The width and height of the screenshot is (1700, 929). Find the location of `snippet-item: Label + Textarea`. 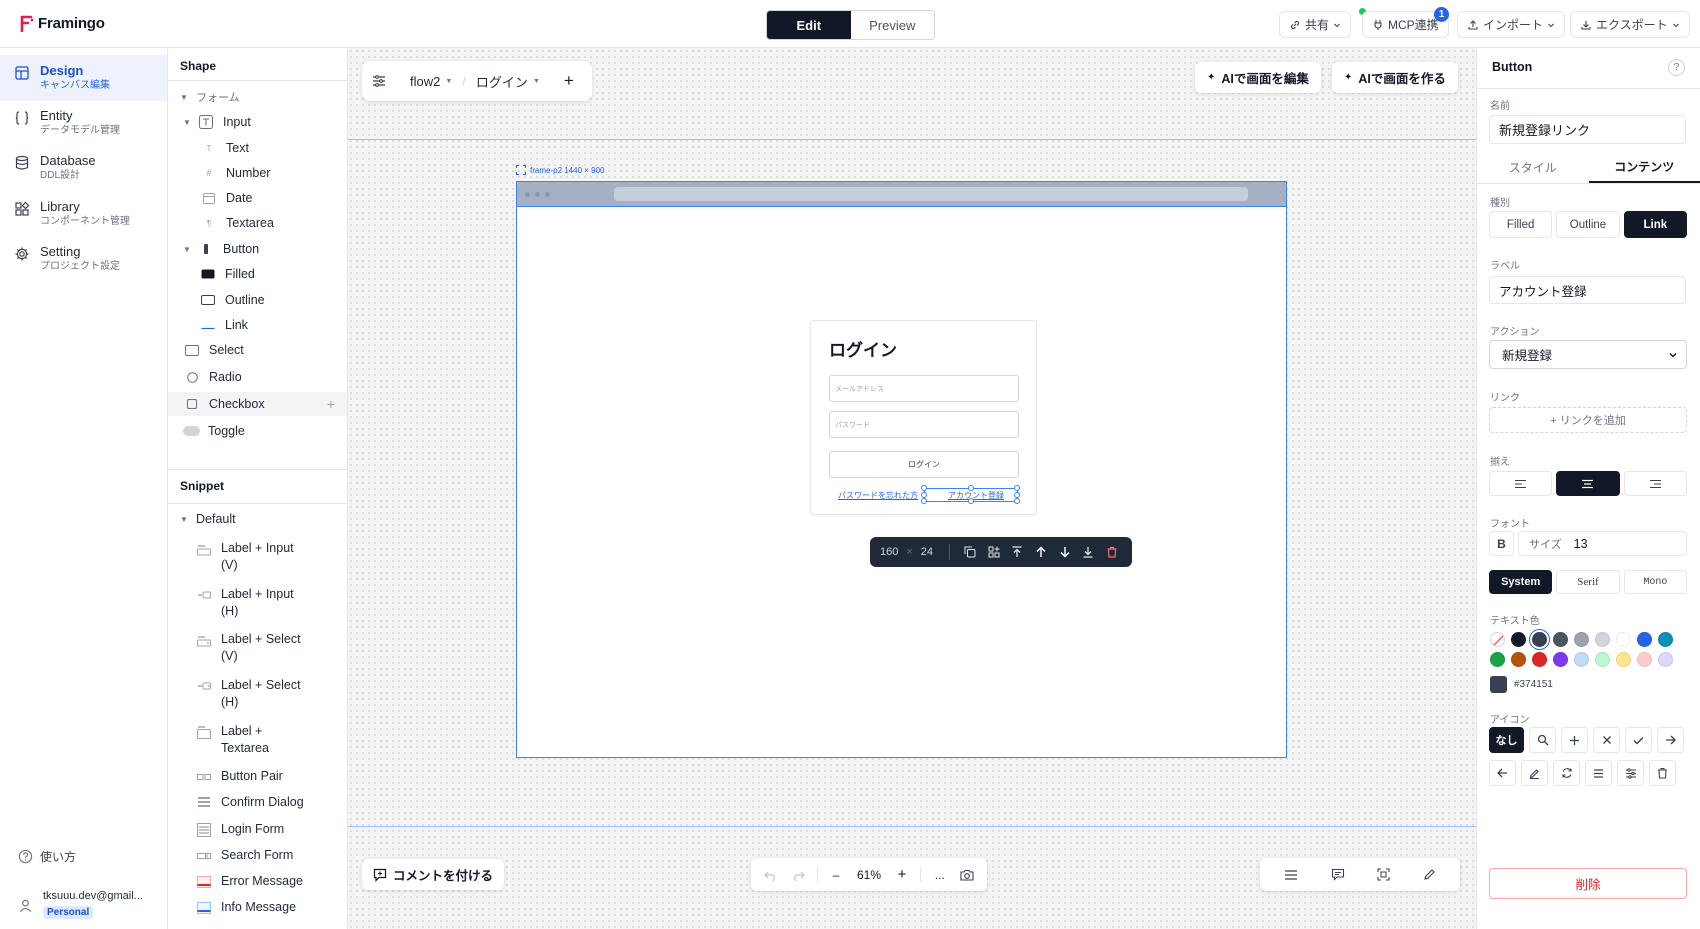

snippet-item: Label + Textarea is located at coordinates (257, 740).